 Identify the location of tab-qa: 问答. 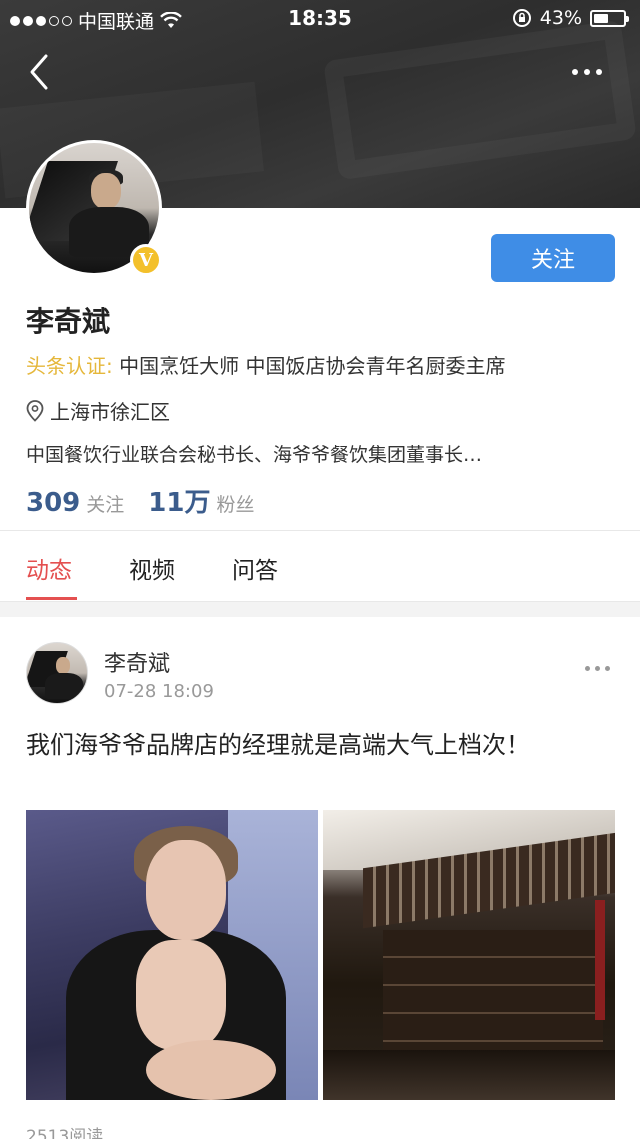
(255, 568).